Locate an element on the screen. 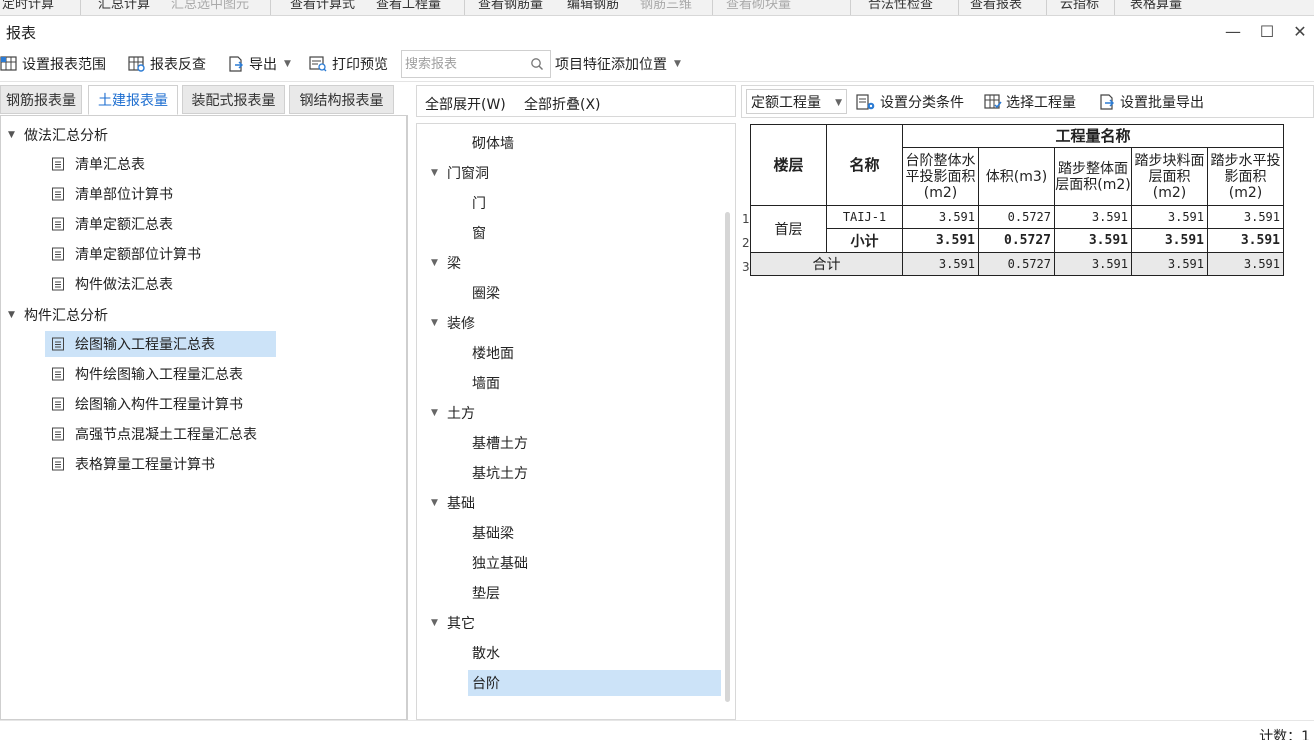 The width and height of the screenshot is (1314, 740). component-item: 门 is located at coordinates (594, 203).